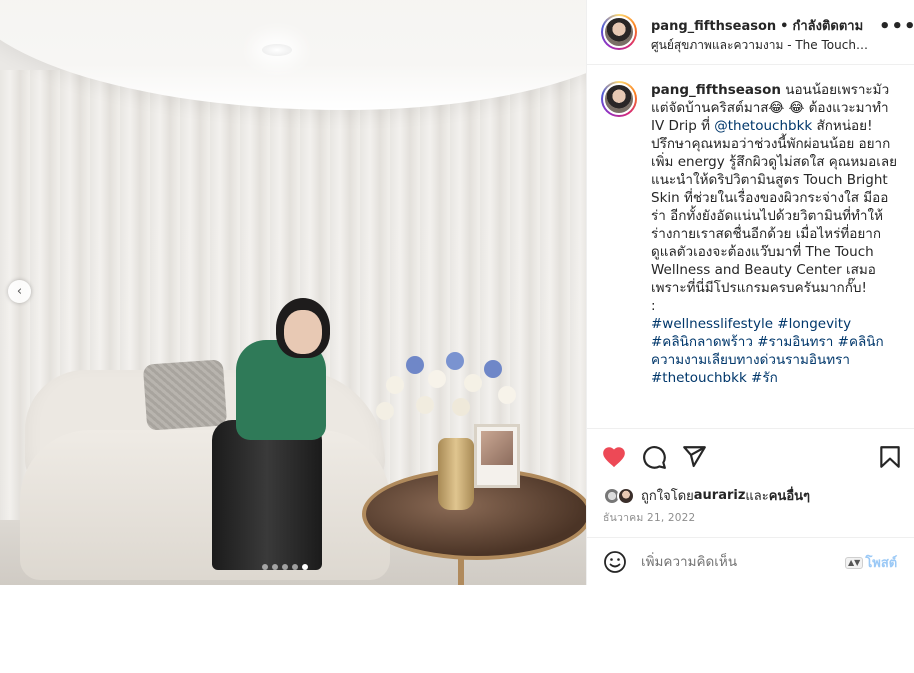 The image size is (914, 673). I want to click on gold-vase, so click(456, 474).